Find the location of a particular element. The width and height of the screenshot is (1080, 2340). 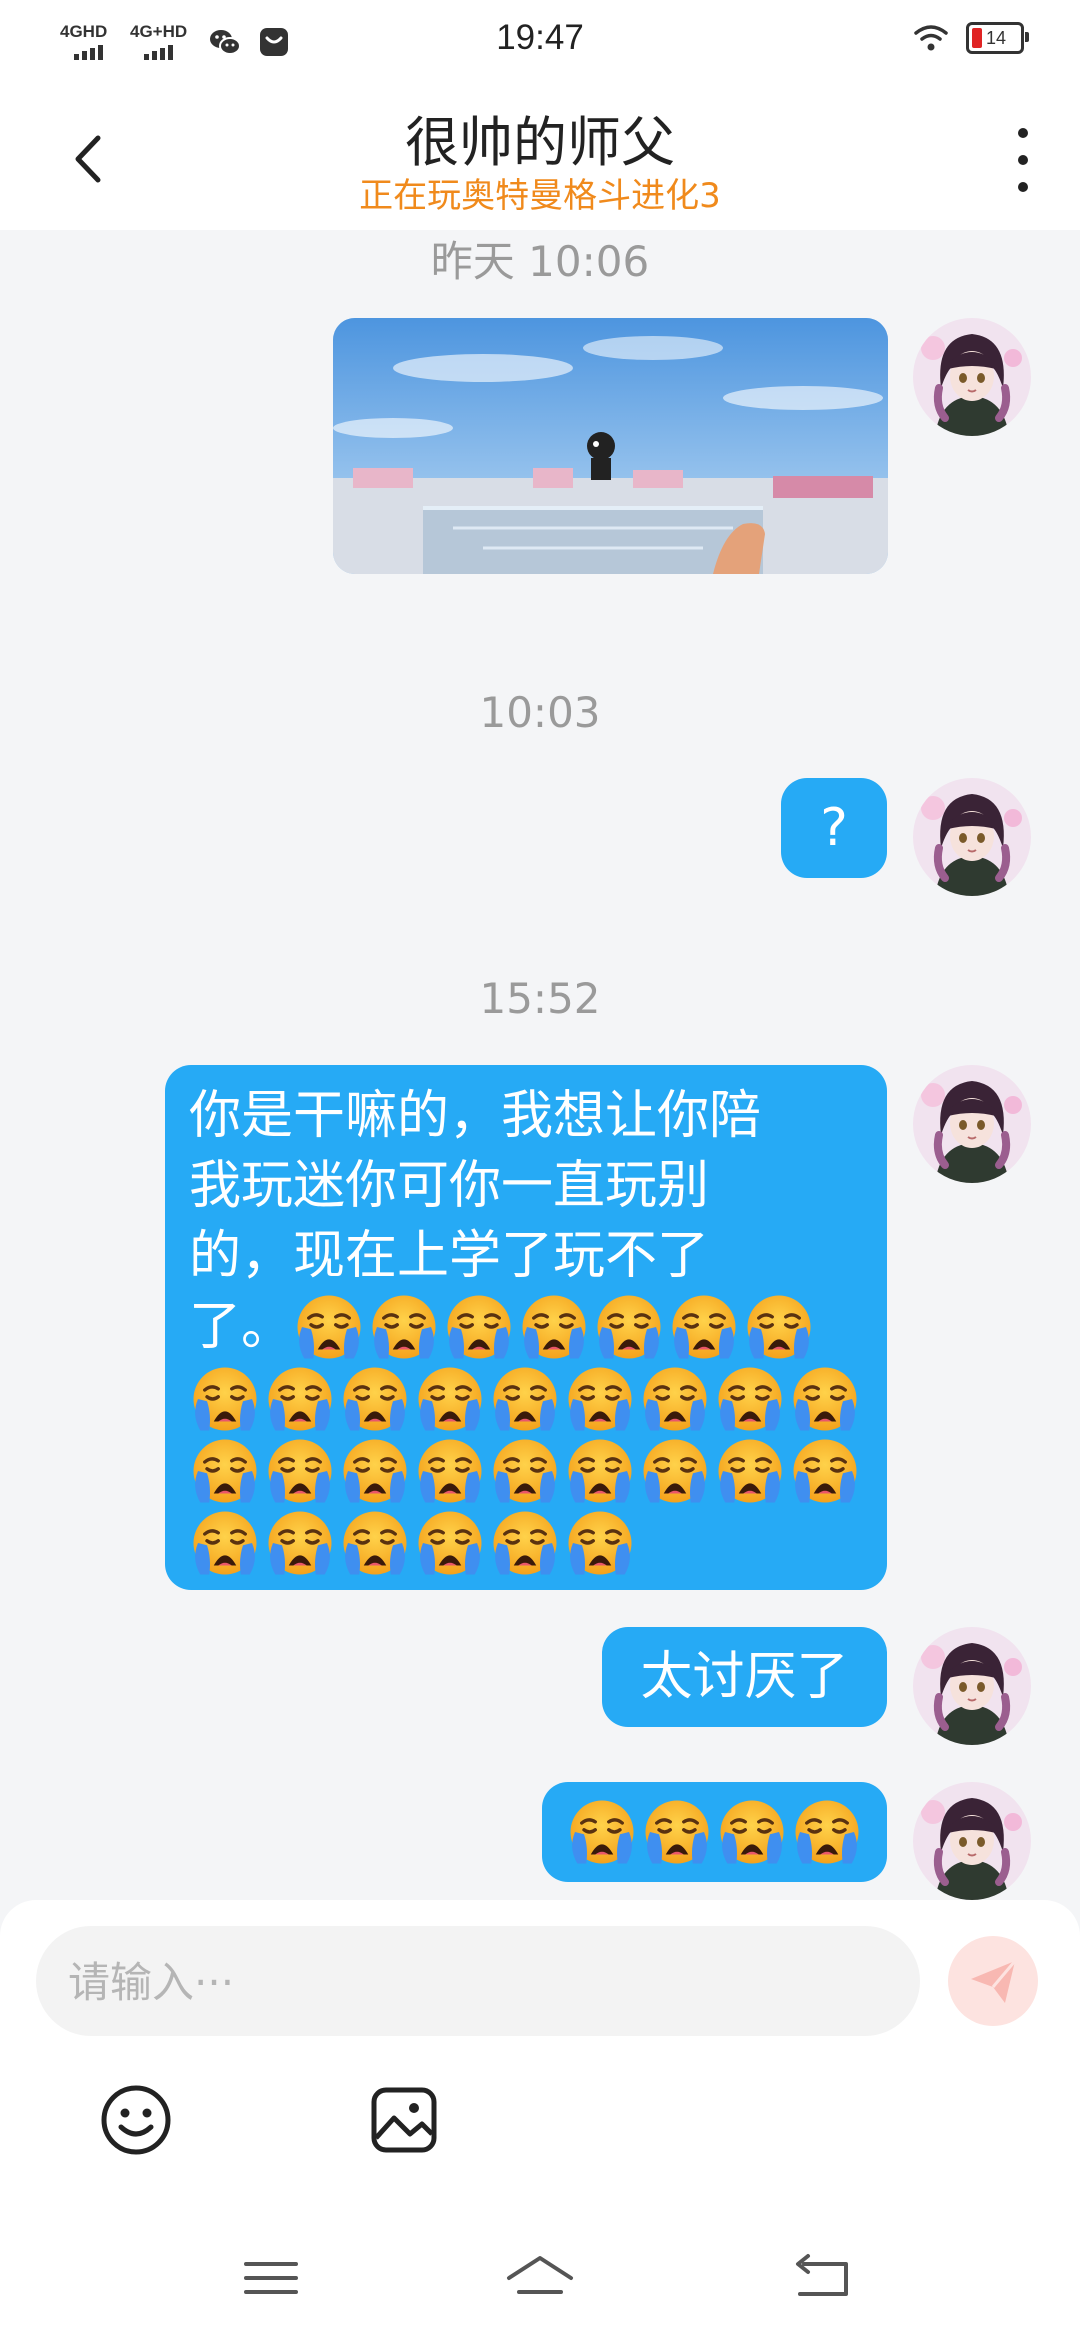

send-button is located at coordinates (993, 1981).